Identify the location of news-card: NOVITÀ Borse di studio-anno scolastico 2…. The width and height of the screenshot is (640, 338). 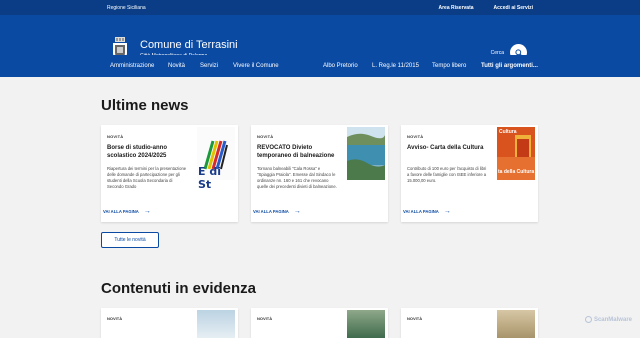
(169, 173).